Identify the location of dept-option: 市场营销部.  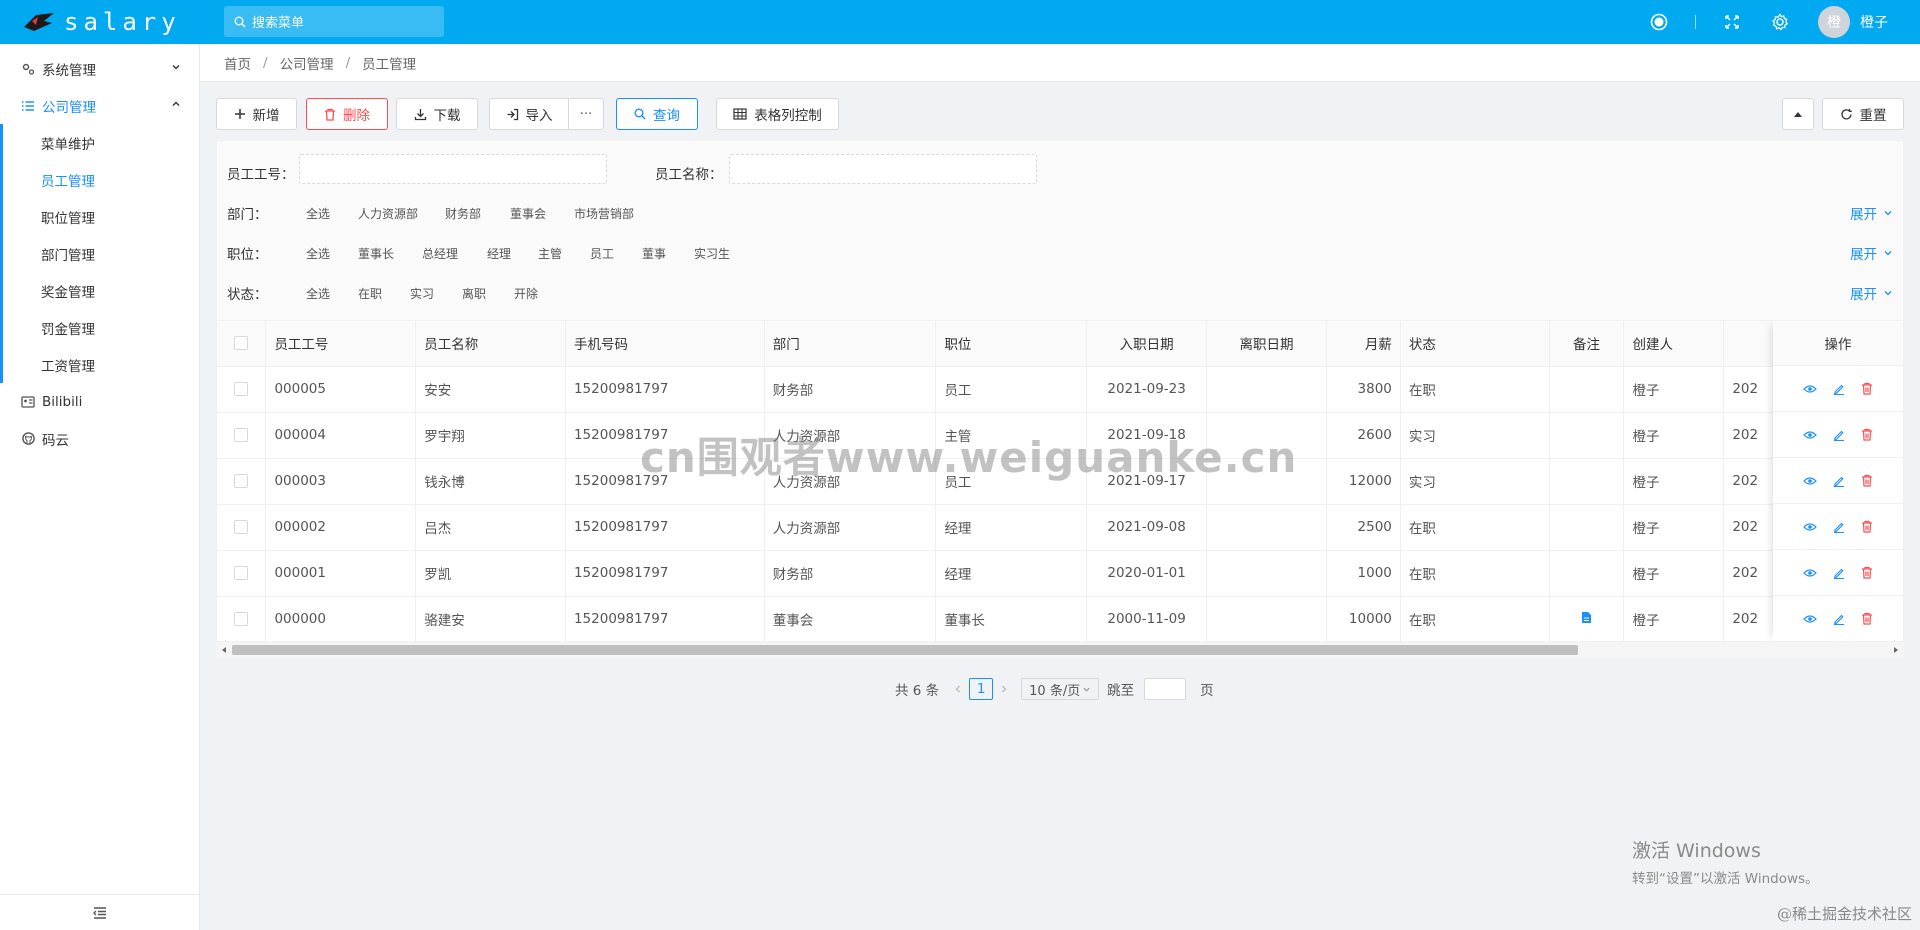
(604, 213).